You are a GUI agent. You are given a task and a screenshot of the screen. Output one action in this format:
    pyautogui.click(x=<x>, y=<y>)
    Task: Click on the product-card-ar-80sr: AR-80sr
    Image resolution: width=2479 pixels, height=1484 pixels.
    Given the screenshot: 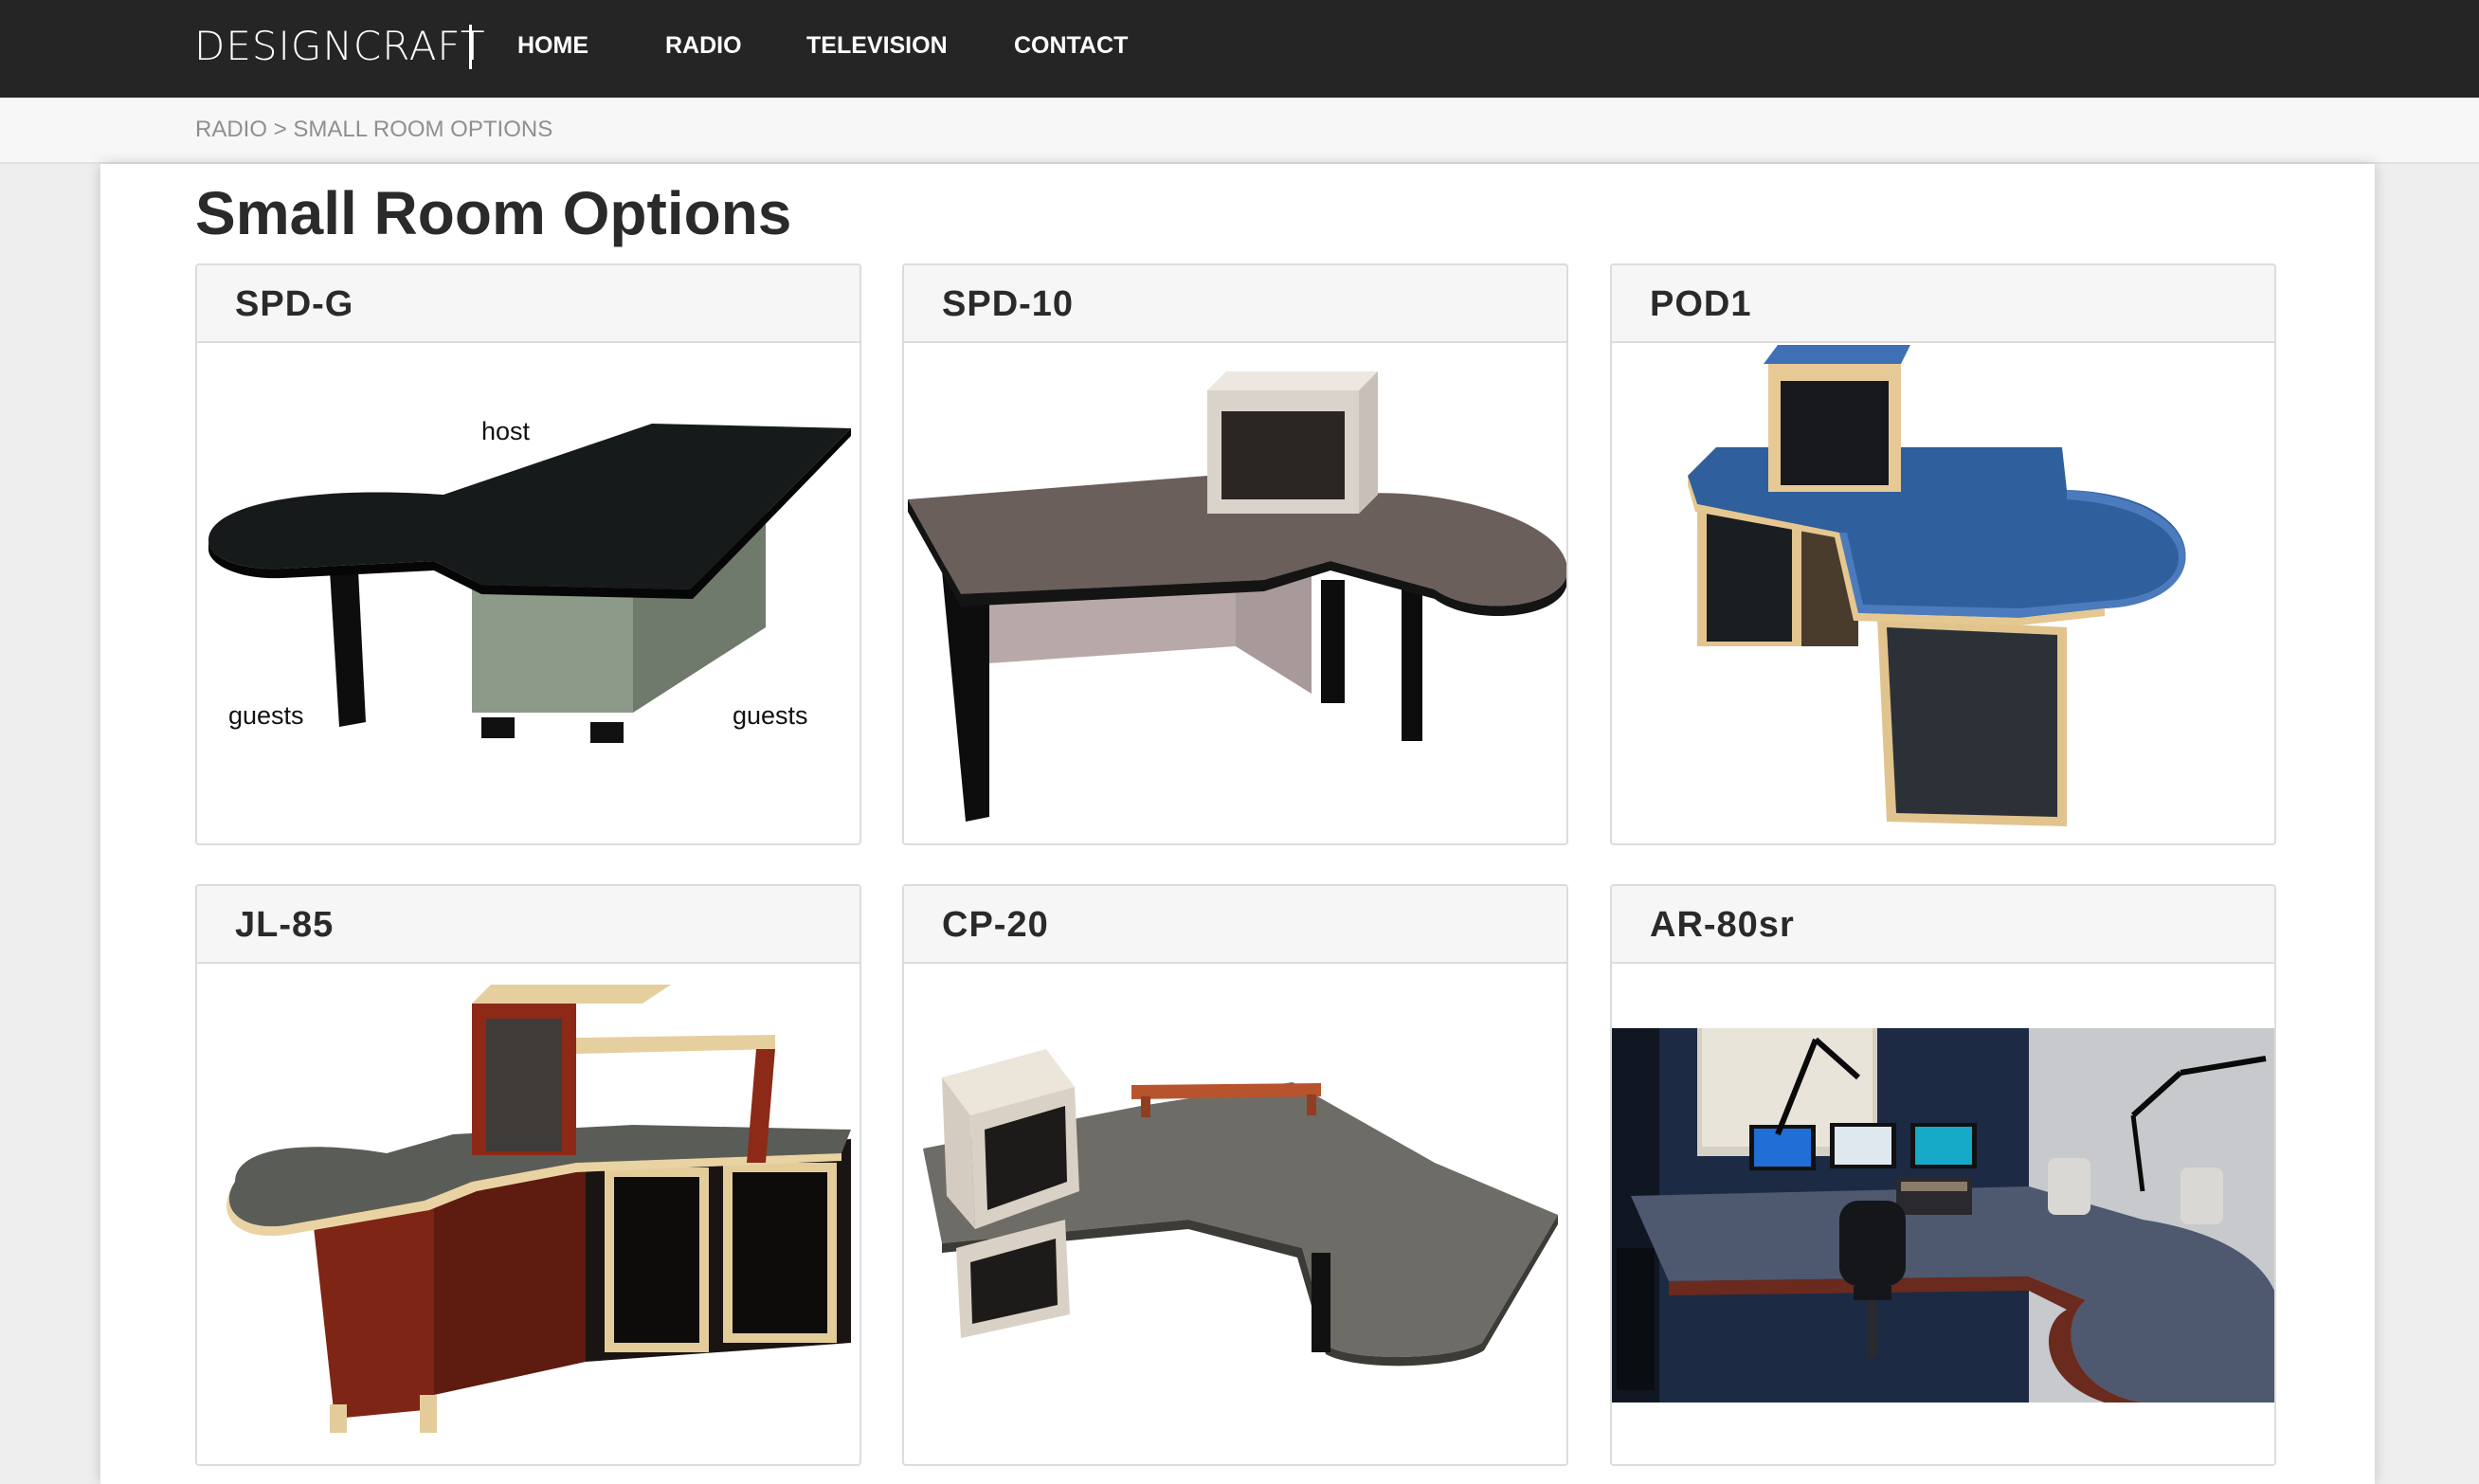 What is the action you would take?
    pyautogui.click(x=1943, y=1175)
    